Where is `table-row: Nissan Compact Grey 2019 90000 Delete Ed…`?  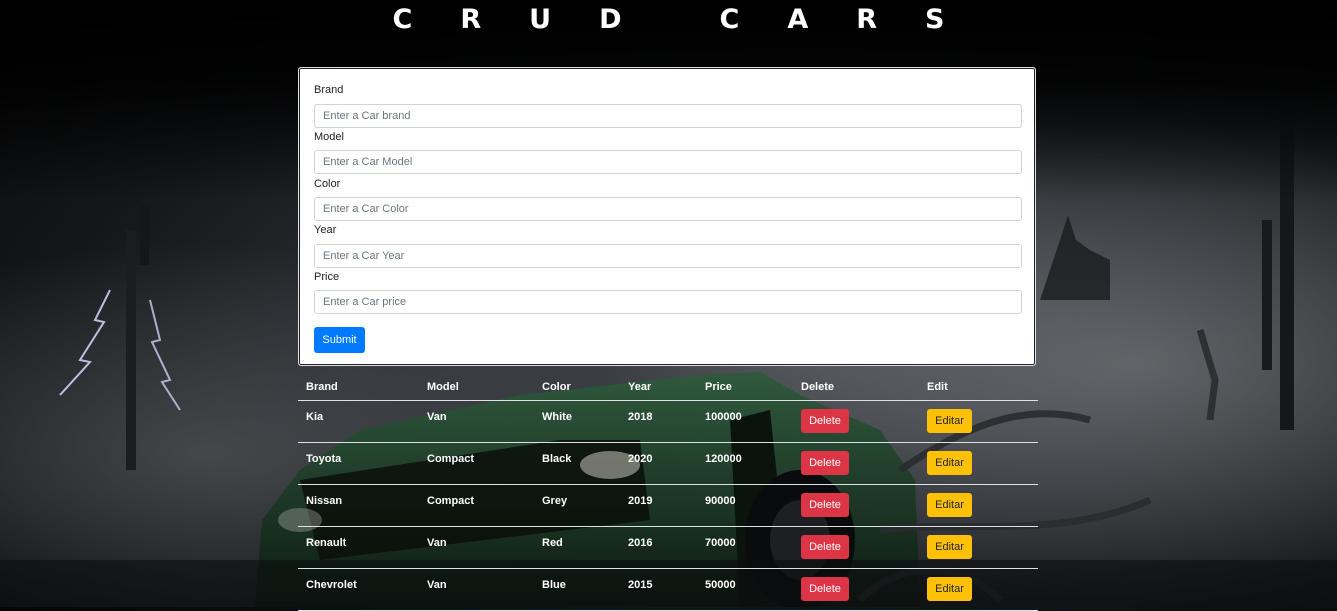 table-row: Nissan Compact Grey 2019 90000 Delete Ed… is located at coordinates (668, 505).